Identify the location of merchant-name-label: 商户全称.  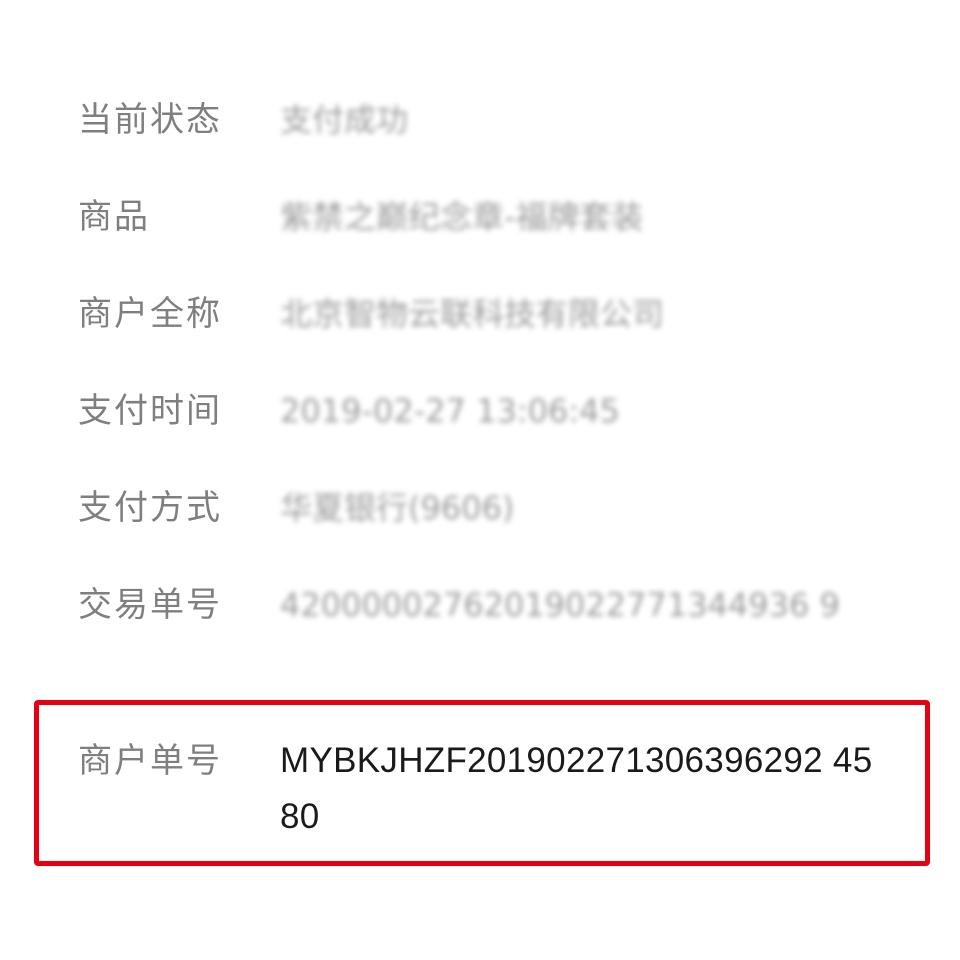
(150, 314).